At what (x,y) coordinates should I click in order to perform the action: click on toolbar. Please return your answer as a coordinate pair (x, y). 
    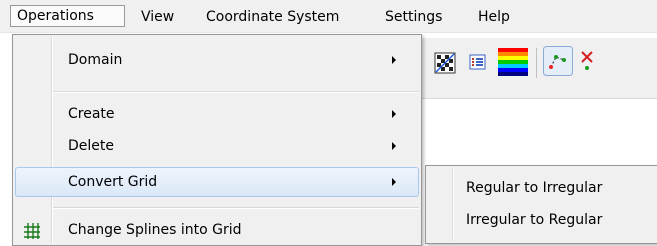
    Looking at the image, I should click on (538, 68).